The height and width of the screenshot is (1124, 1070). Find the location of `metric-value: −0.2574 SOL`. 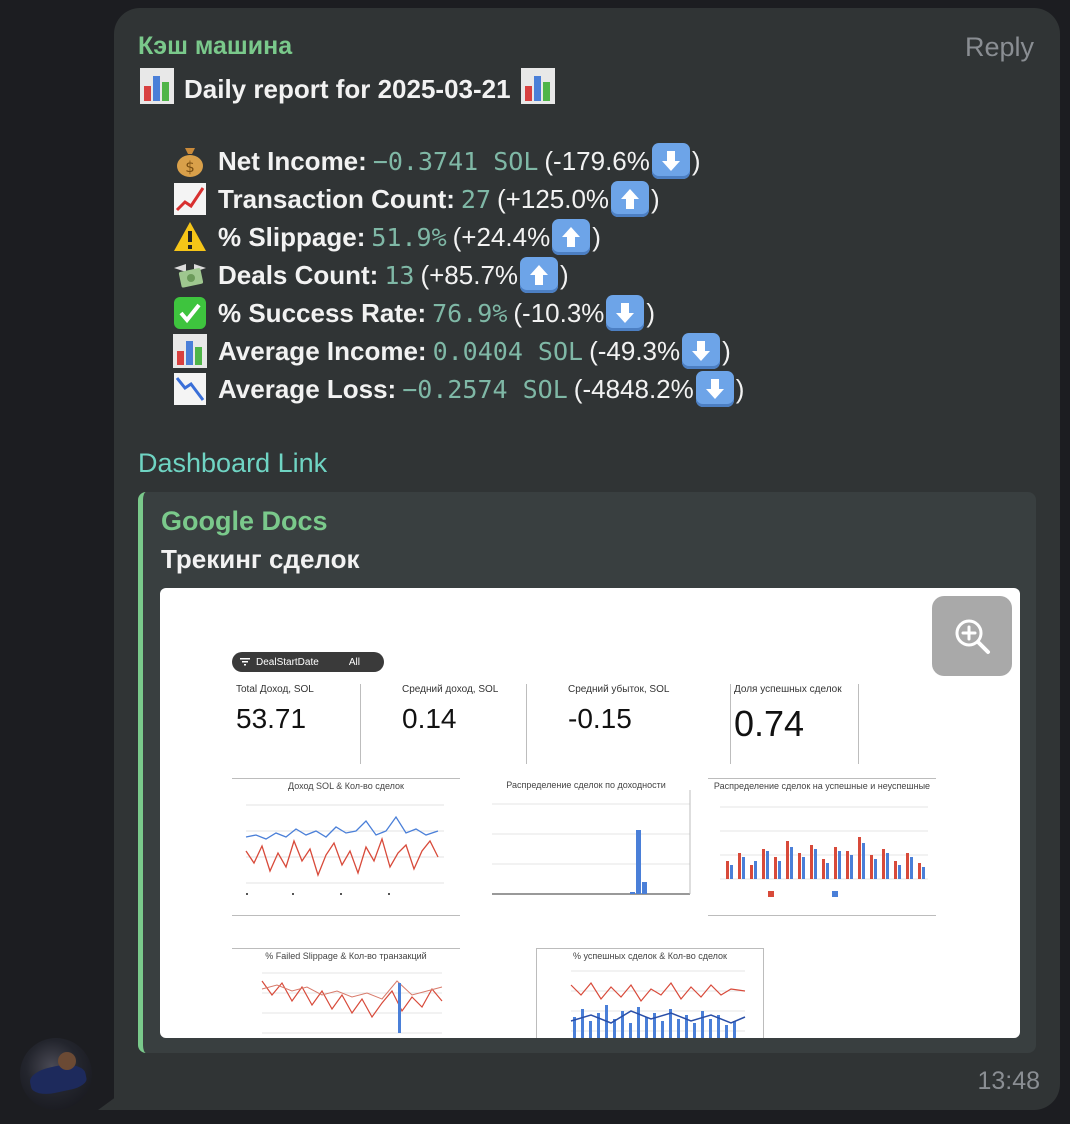

metric-value: −0.2574 SOL is located at coordinates (485, 389).